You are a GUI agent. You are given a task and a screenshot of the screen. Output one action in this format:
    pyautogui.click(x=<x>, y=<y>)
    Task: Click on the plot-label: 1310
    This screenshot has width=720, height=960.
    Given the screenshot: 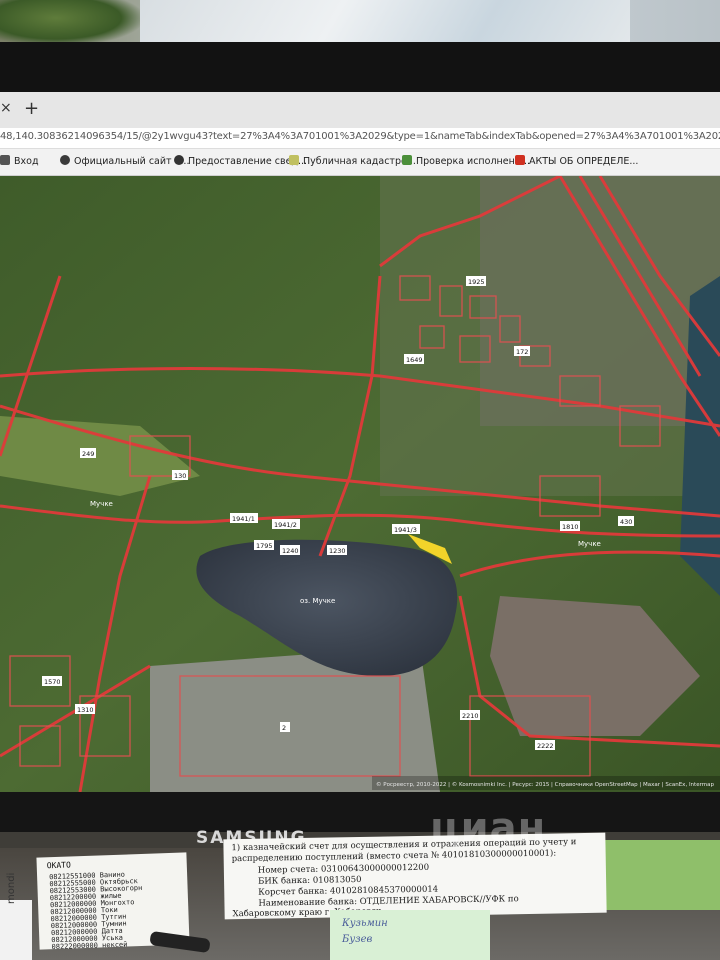 What is the action you would take?
    pyautogui.click(x=85, y=710)
    